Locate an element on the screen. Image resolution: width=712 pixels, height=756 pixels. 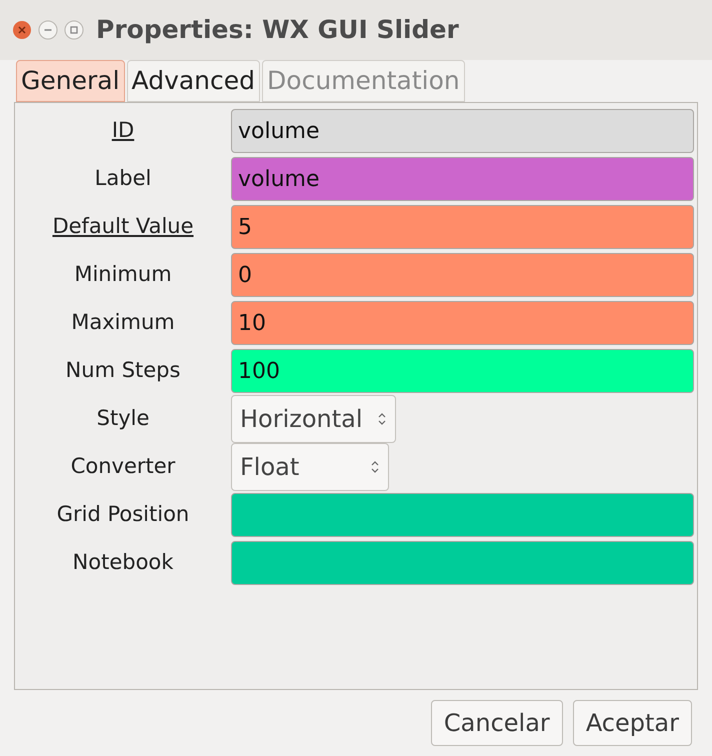
field-label: Minimum is located at coordinates (123, 274).